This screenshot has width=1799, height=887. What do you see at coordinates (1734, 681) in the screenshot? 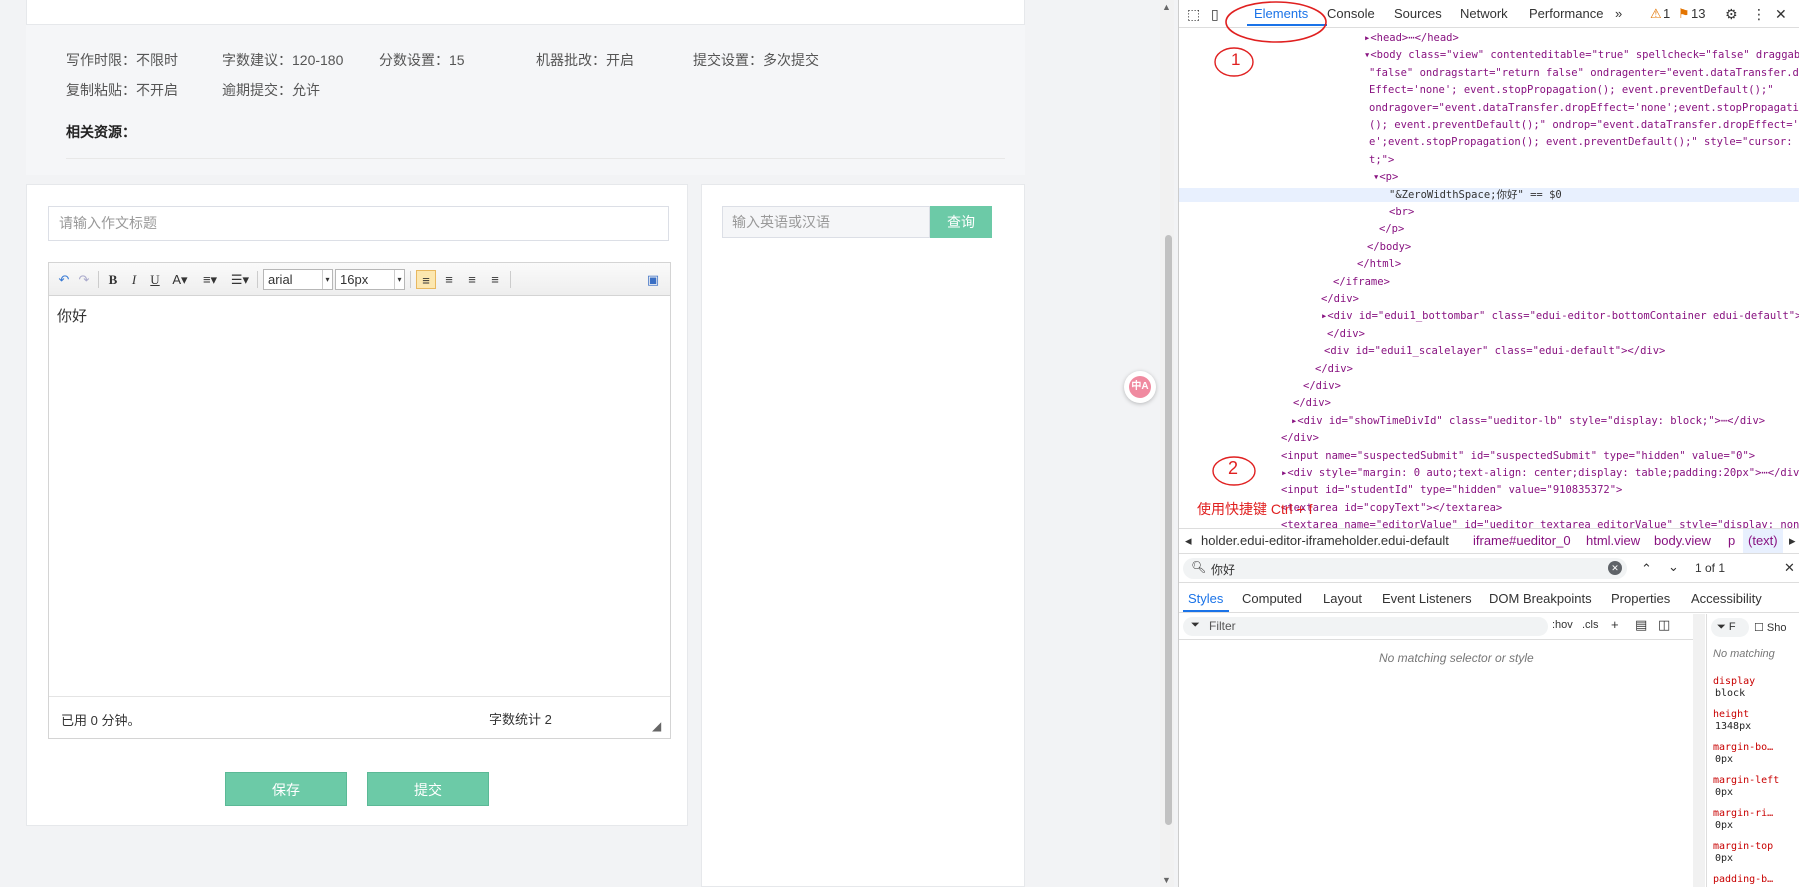
I see `computed-property: display` at bounding box center [1734, 681].